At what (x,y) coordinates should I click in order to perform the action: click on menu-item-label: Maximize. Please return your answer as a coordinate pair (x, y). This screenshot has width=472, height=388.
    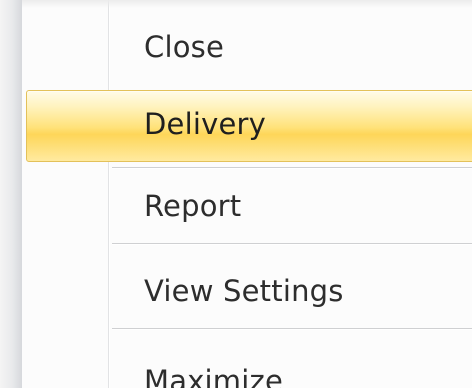
    Looking at the image, I should click on (213, 376).